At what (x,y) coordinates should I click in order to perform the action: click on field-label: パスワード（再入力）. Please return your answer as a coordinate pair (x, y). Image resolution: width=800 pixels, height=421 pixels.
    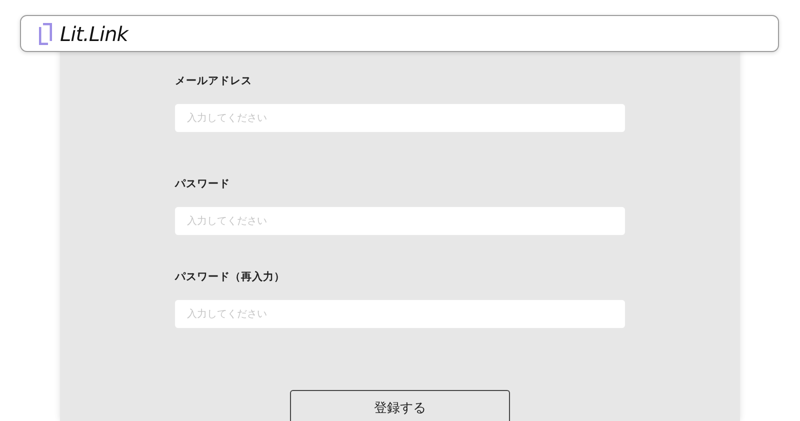
    Looking at the image, I should click on (230, 277).